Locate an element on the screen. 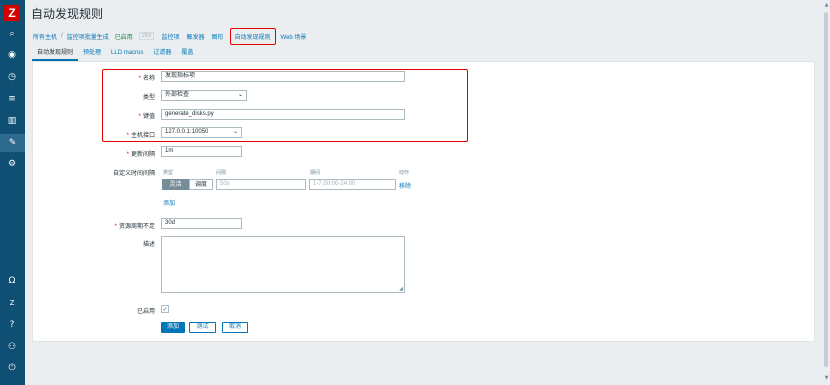 The image size is (830, 385). test-button: 测试 is located at coordinates (202, 327).